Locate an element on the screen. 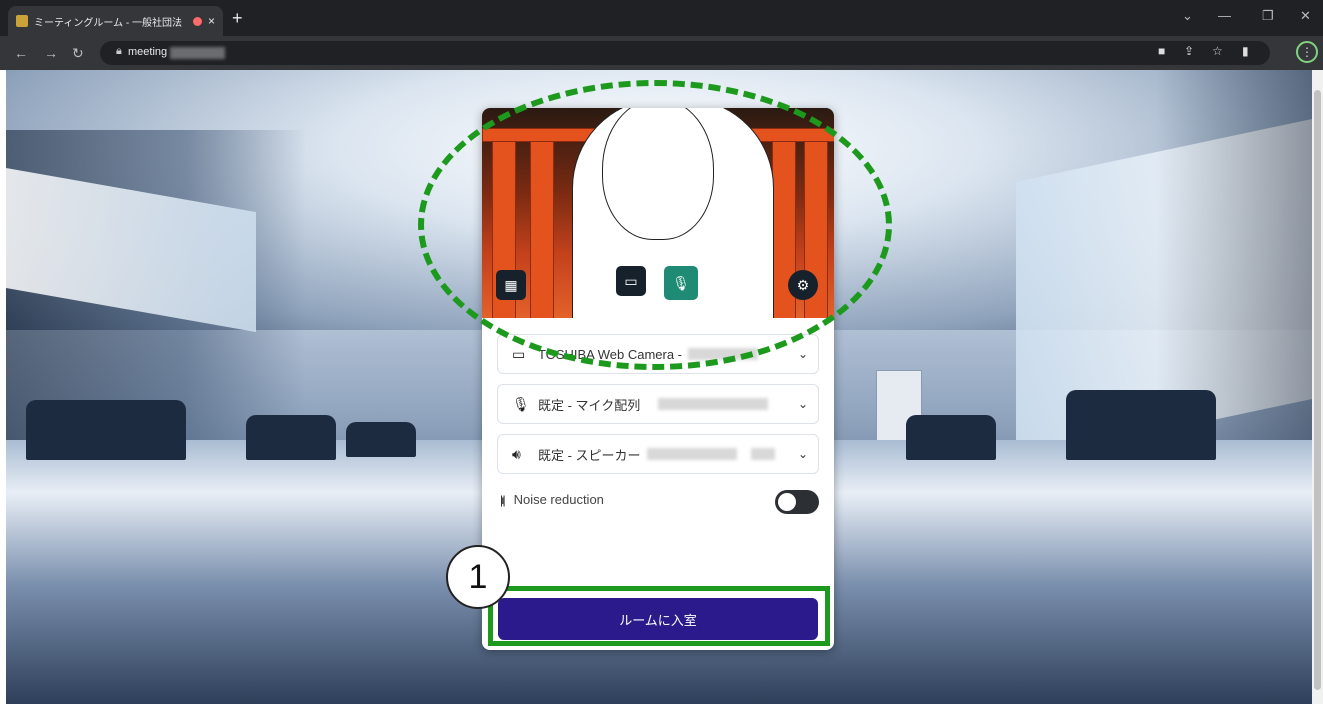  scrollbar-thumb is located at coordinates (1317, 390).